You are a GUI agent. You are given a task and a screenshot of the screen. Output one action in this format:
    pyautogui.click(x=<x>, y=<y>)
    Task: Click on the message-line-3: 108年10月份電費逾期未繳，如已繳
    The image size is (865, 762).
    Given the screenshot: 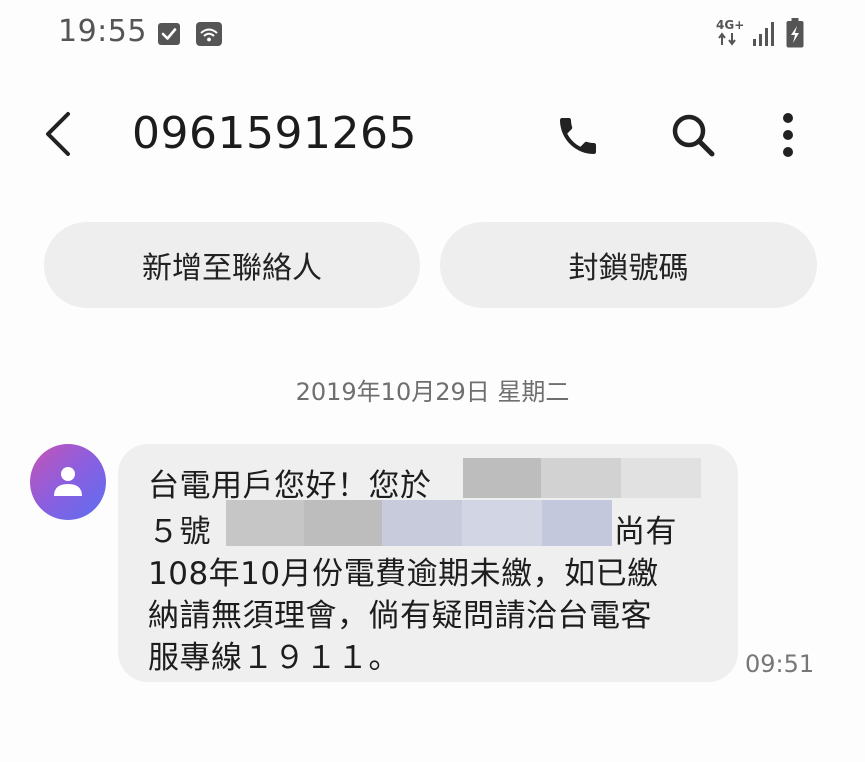 What is the action you would take?
    pyautogui.click(x=403, y=574)
    